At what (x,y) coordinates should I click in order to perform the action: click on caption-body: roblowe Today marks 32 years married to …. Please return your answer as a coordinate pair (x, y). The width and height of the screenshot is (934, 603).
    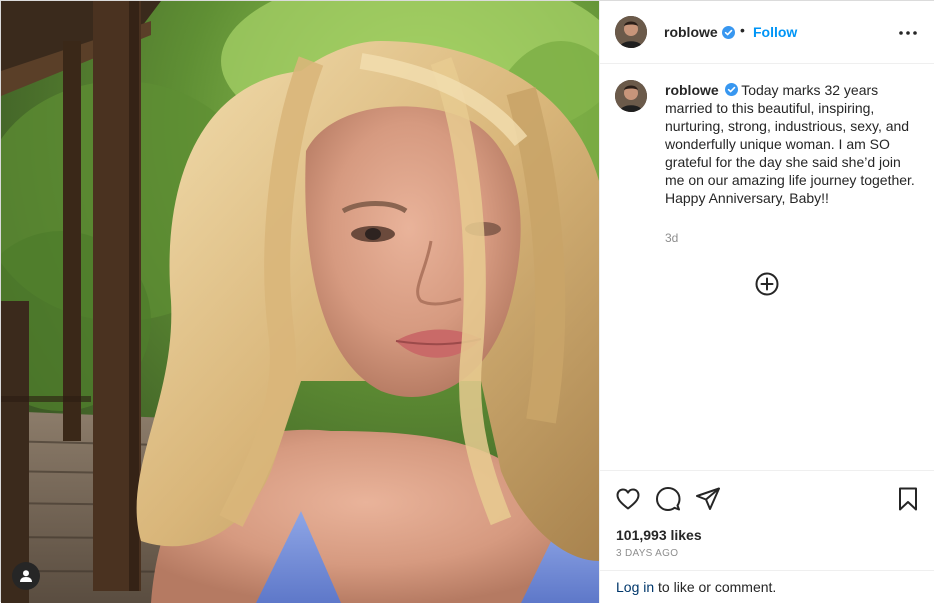
    Looking at the image, I should click on (791, 144).